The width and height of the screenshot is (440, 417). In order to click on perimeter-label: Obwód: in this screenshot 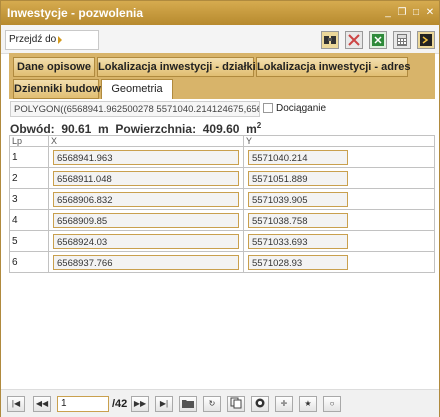, I will do `click(32, 129)`.